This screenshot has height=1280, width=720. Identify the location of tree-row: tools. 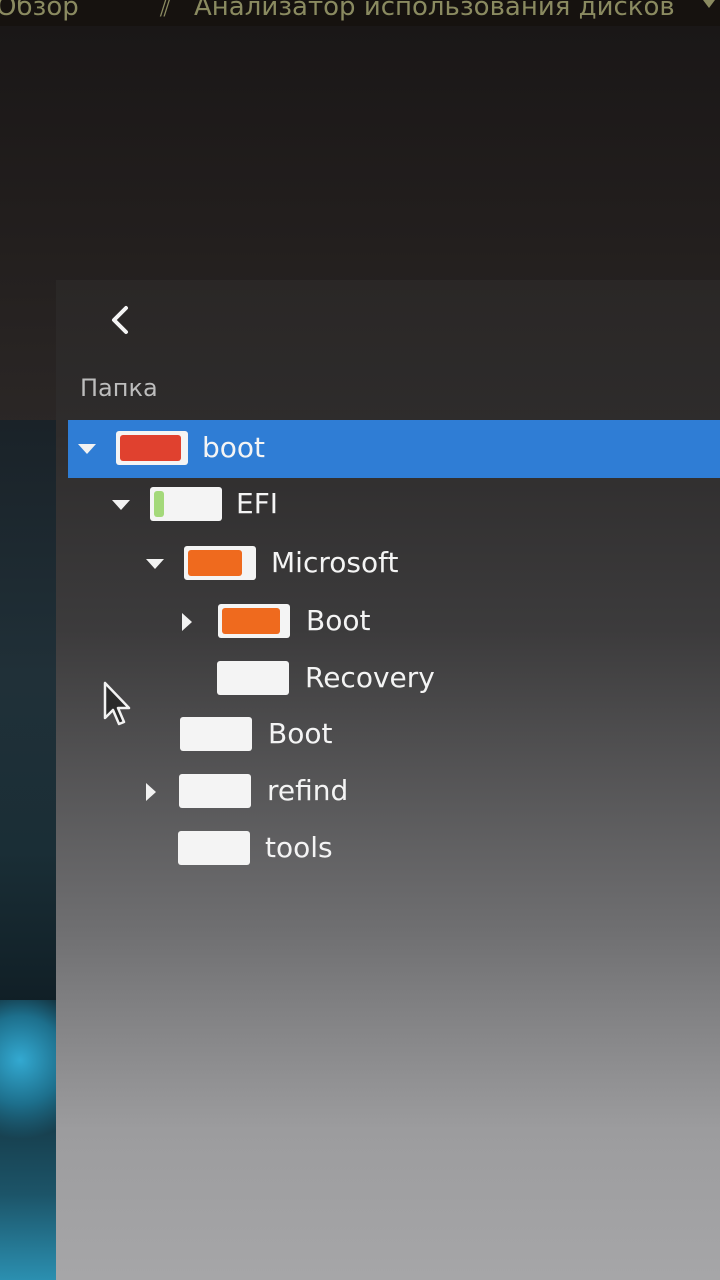
(388, 849).